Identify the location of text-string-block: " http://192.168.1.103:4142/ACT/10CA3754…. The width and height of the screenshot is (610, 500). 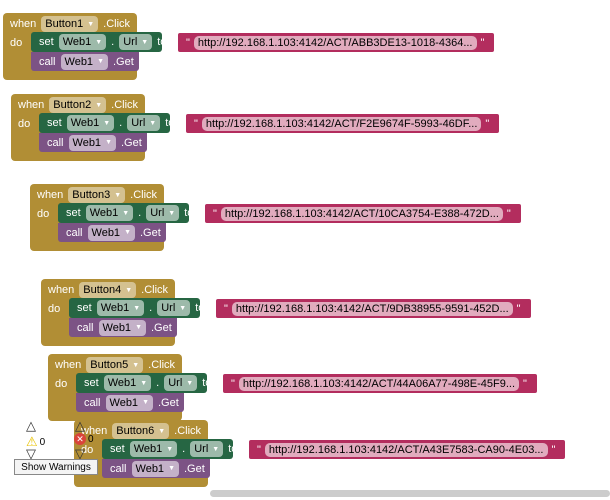
(363, 213).